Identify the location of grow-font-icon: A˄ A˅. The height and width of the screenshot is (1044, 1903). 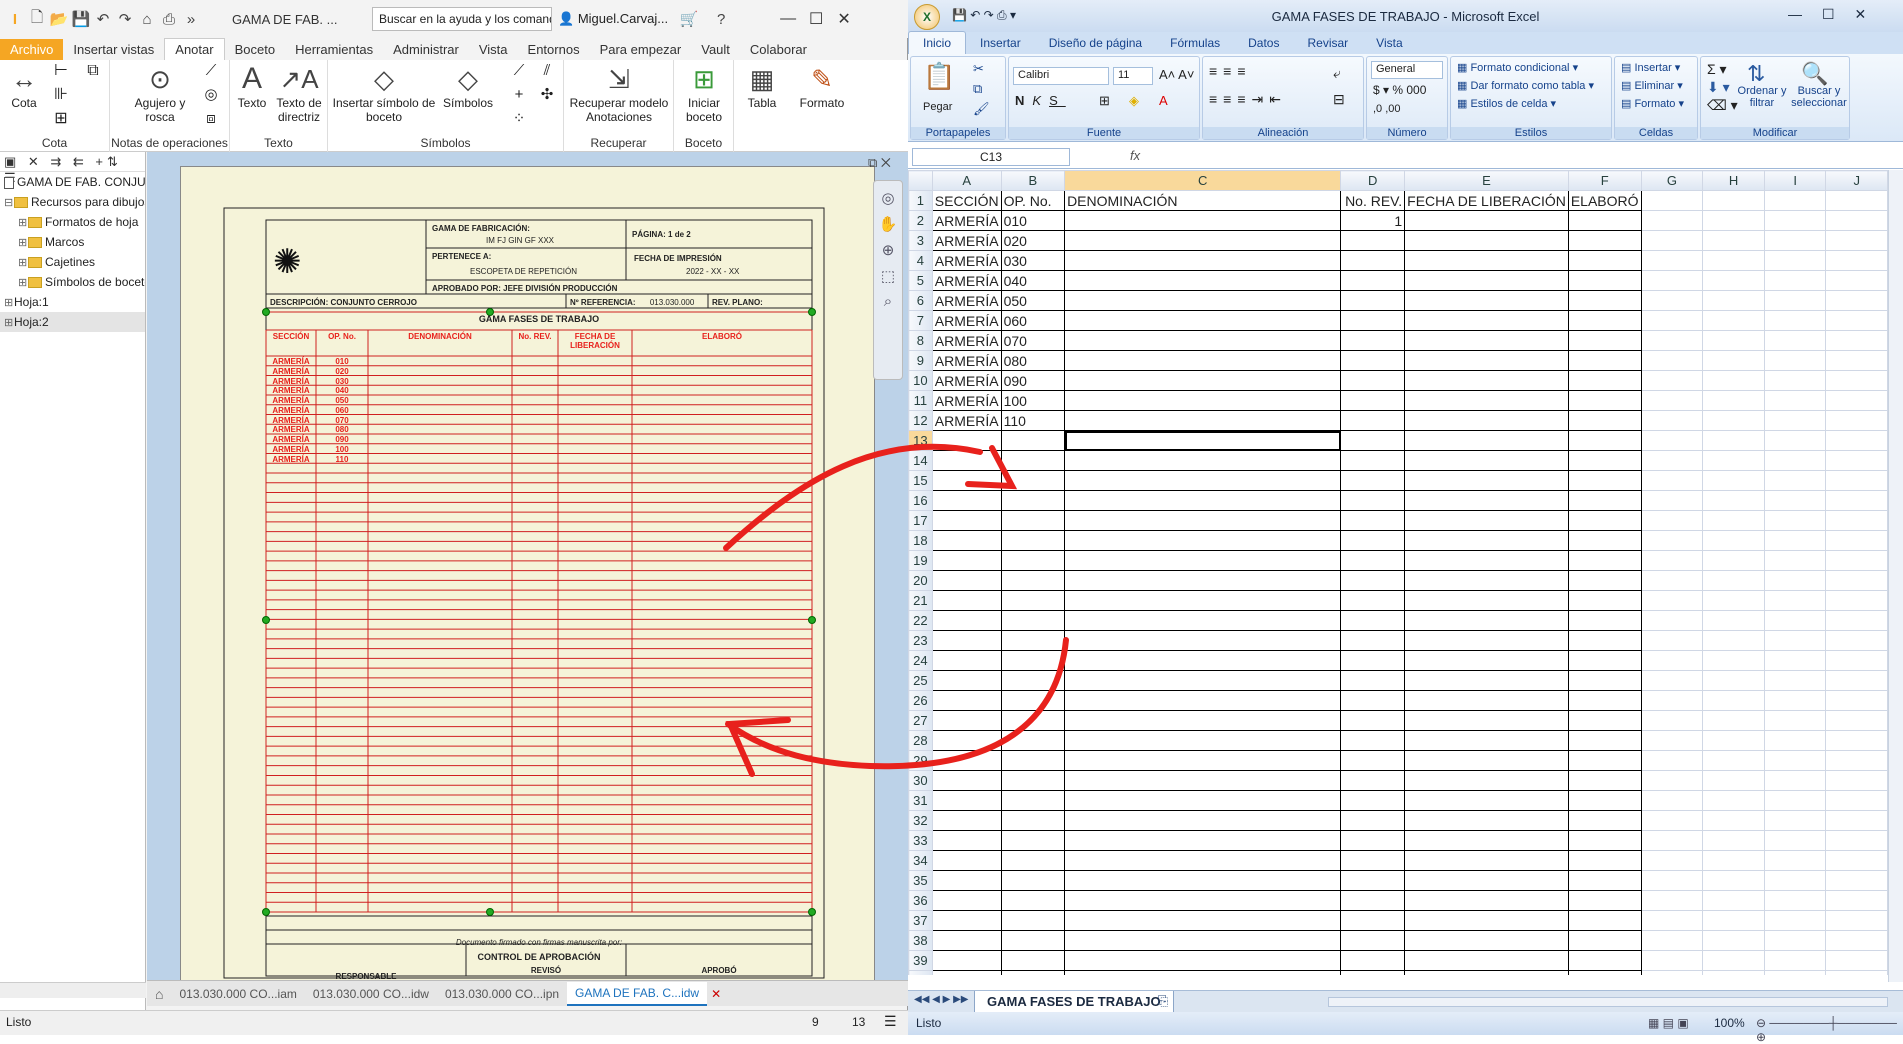
(1176, 74).